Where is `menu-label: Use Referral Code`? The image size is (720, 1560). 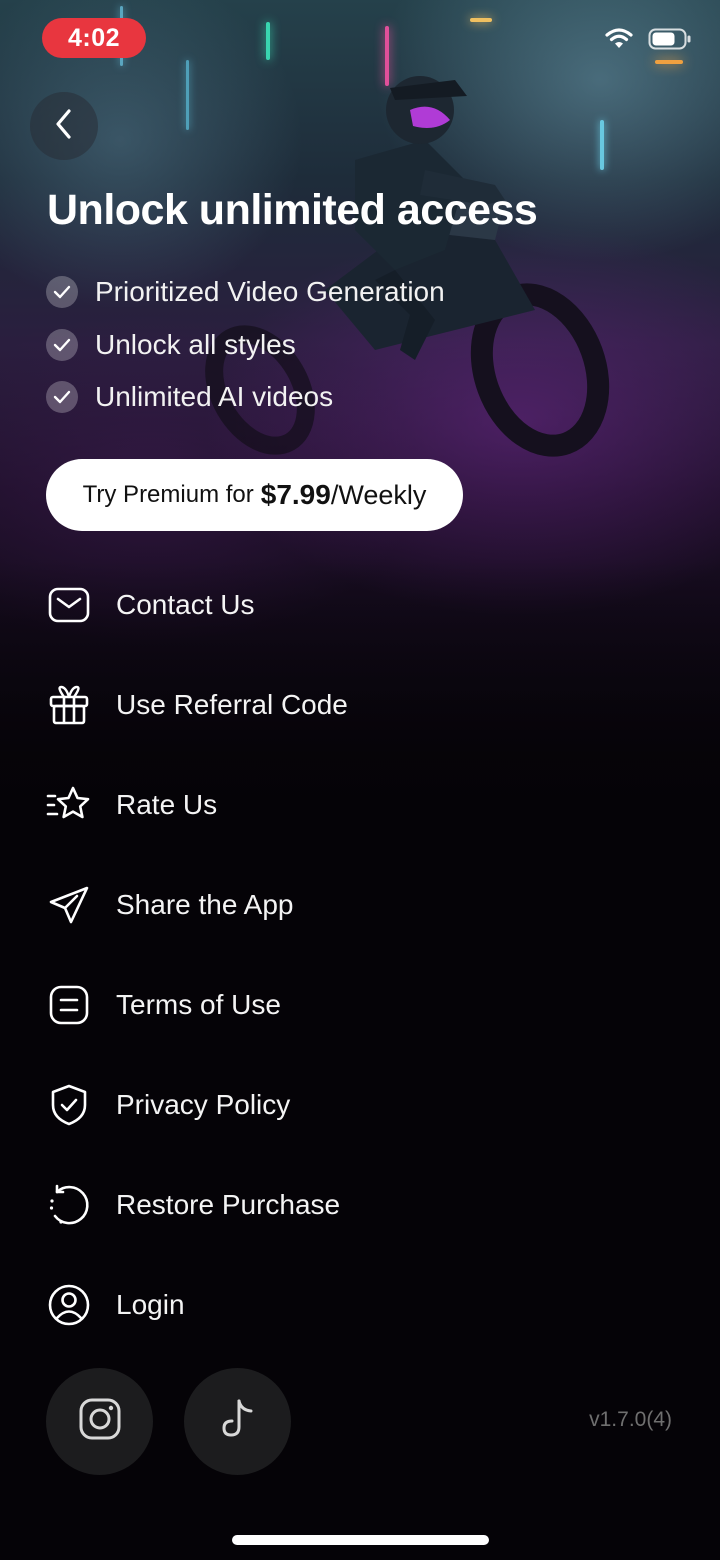
menu-label: Use Referral Code is located at coordinates (232, 704).